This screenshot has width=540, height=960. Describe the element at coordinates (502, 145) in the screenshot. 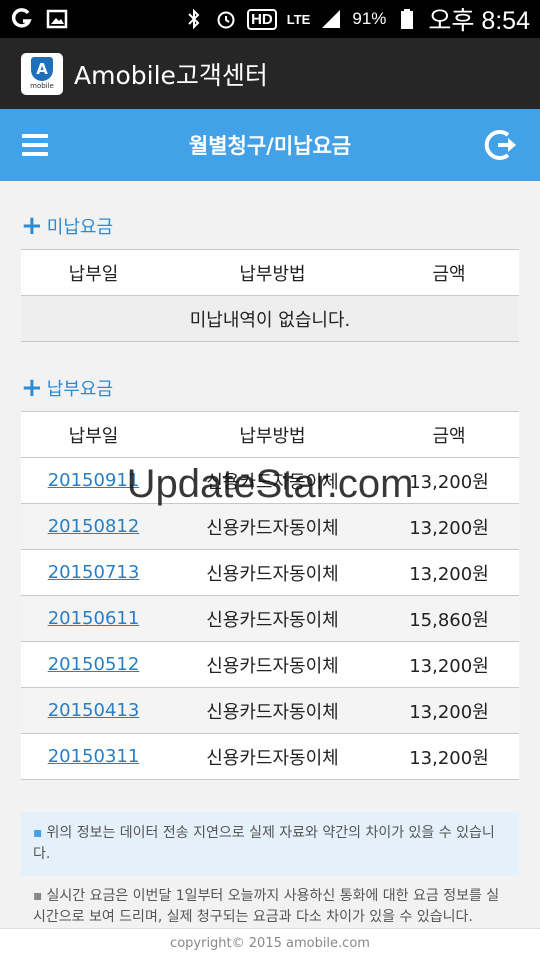

I see `logout-icon` at that location.